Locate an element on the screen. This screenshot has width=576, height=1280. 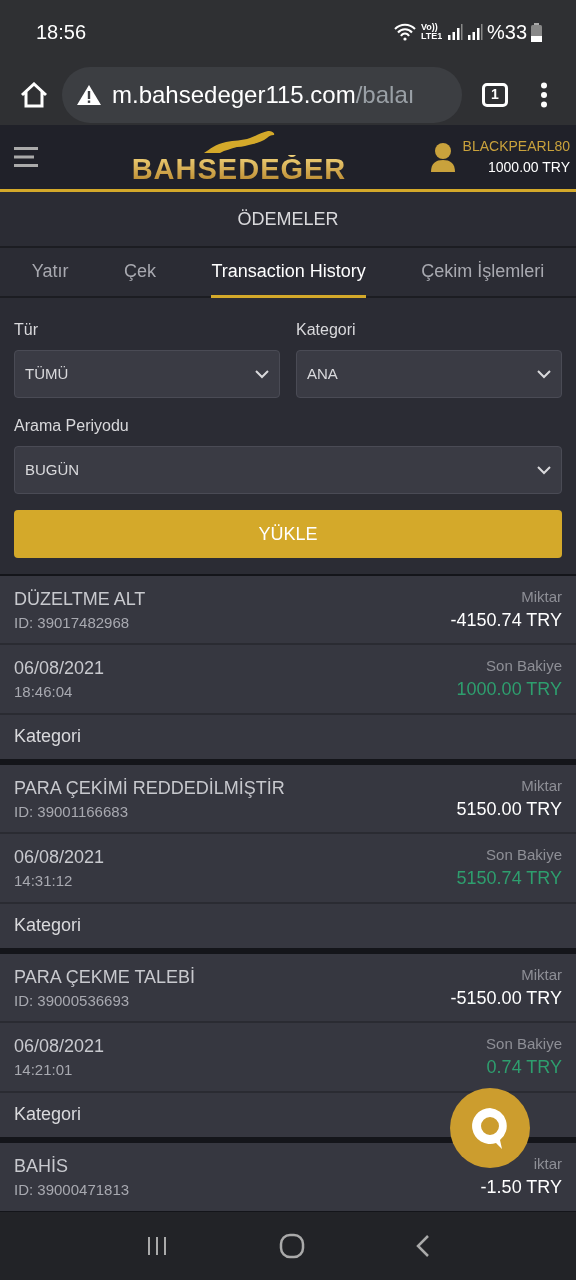
back-icon is located at coordinates (423, 1246).